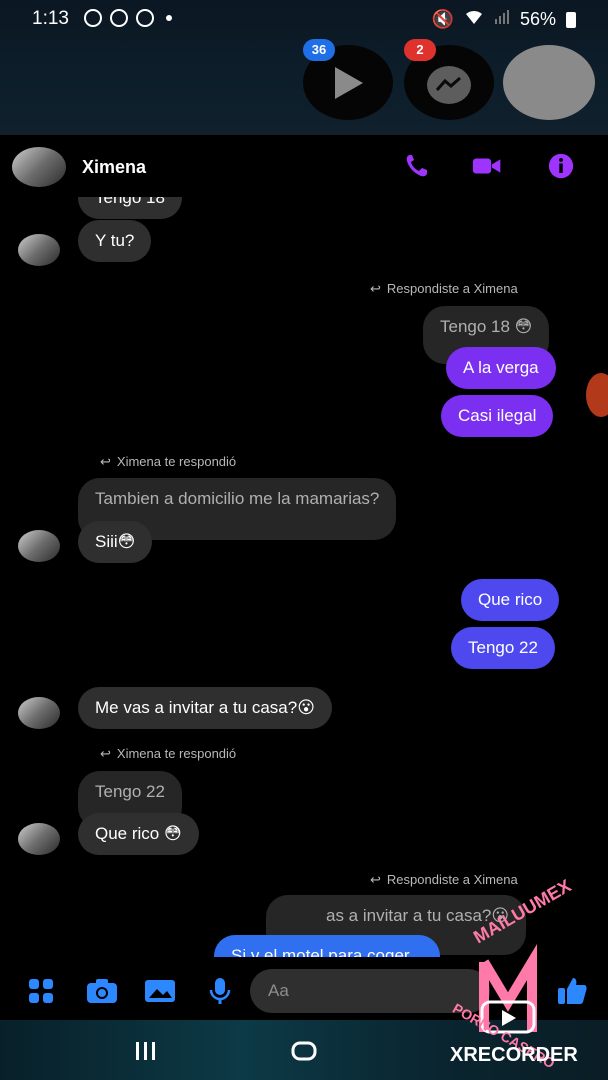  I want to click on signal-icon, so click(502, 19).